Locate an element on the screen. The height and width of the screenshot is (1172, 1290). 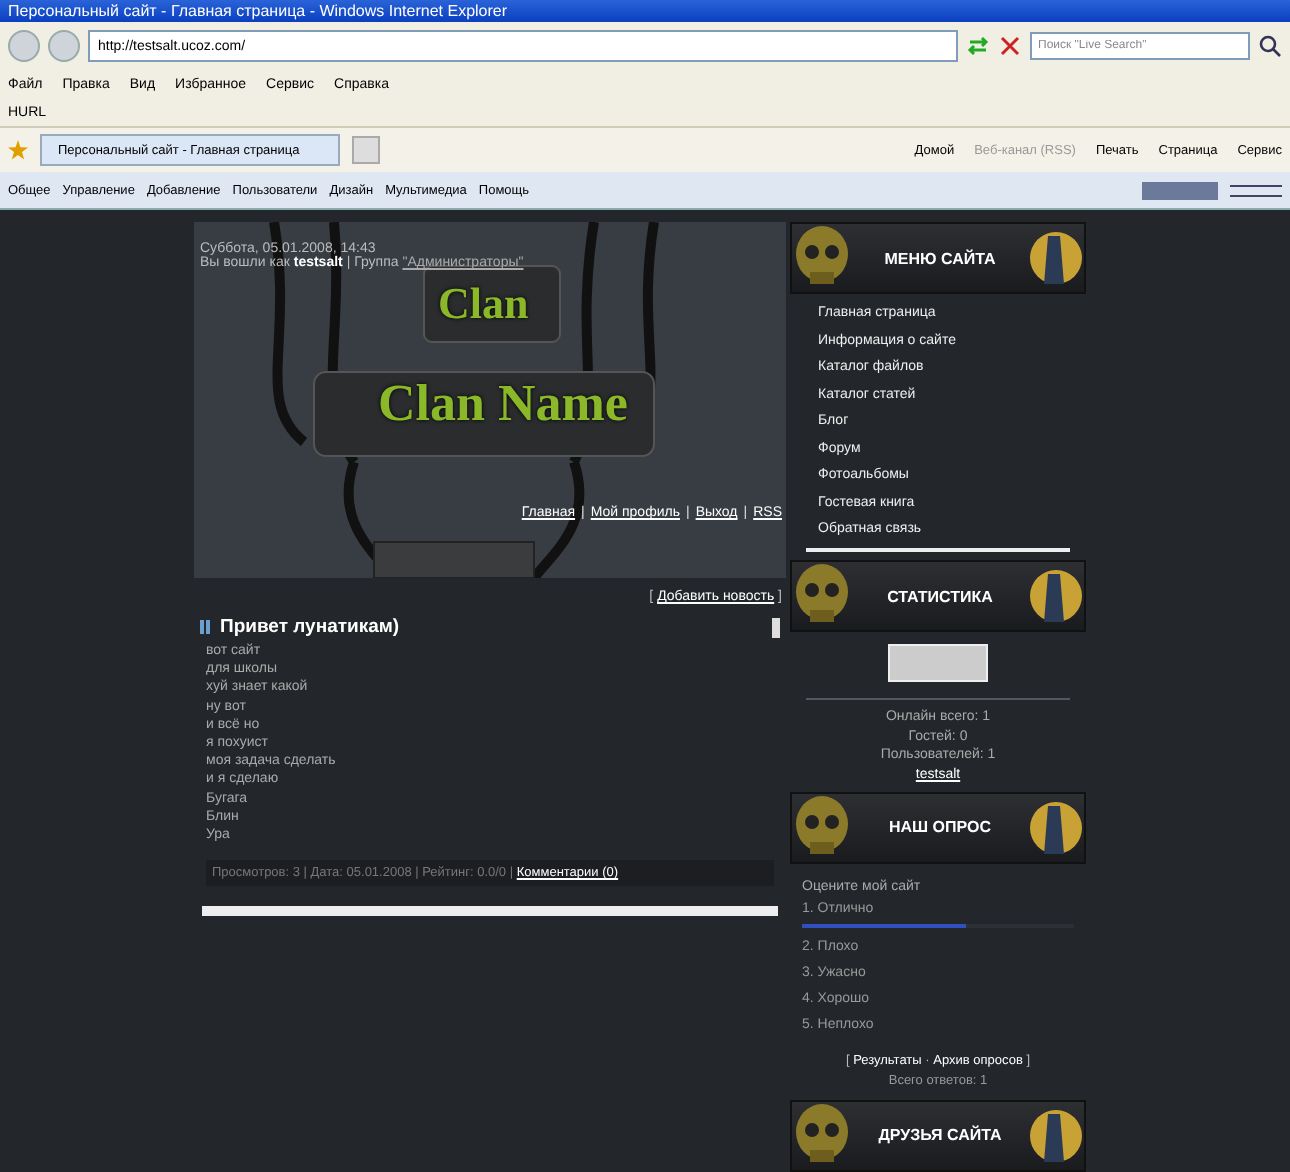
scroll-handle is located at coordinates (776, 627).